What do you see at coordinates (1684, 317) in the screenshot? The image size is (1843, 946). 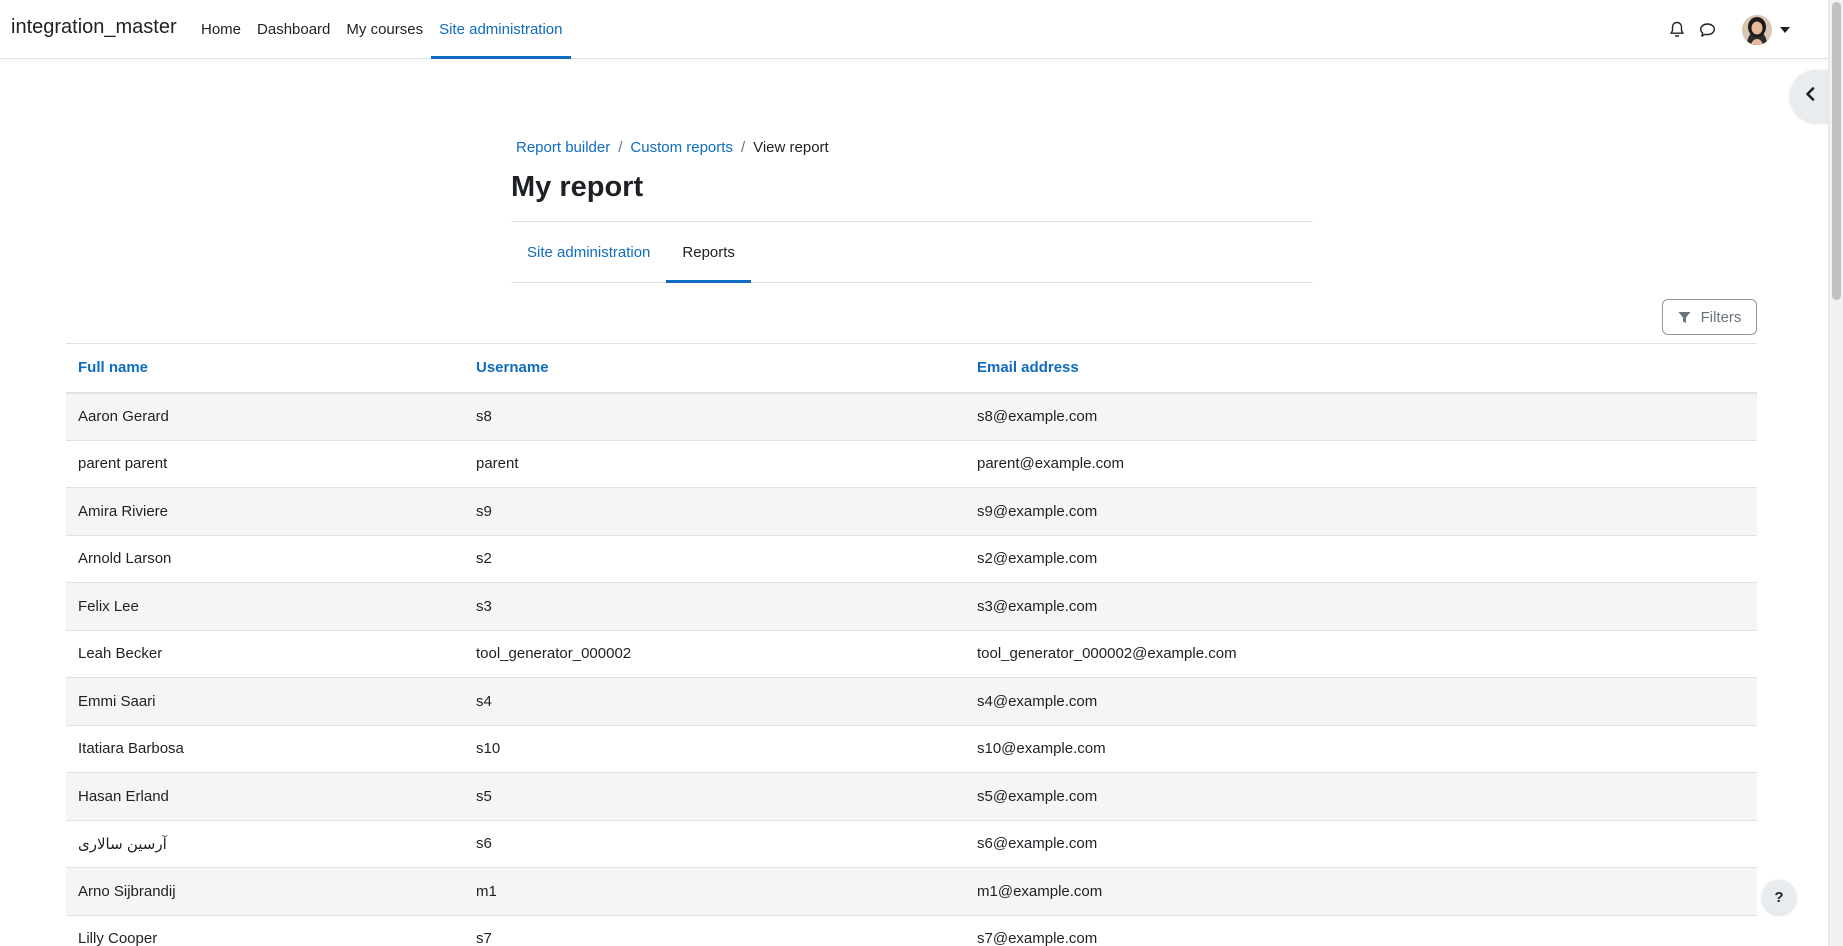 I see `filter-icon` at bounding box center [1684, 317].